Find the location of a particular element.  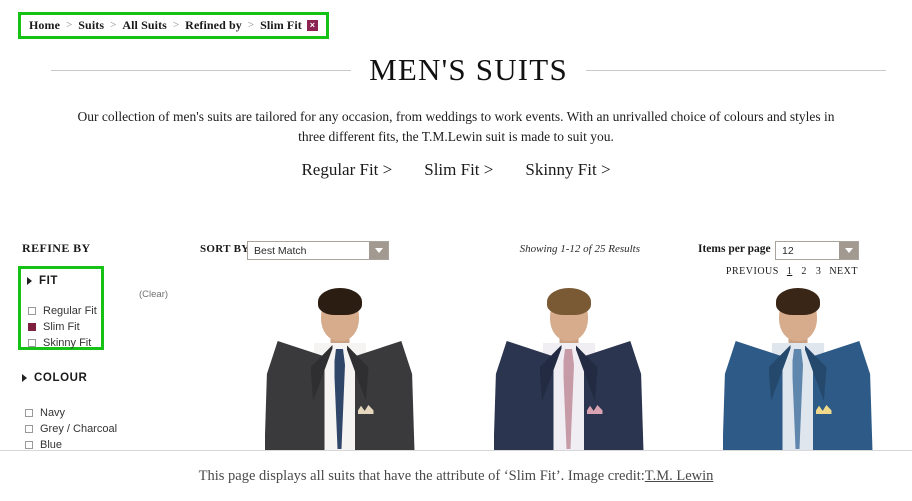

facet-option-label: Blue is located at coordinates (51, 445).